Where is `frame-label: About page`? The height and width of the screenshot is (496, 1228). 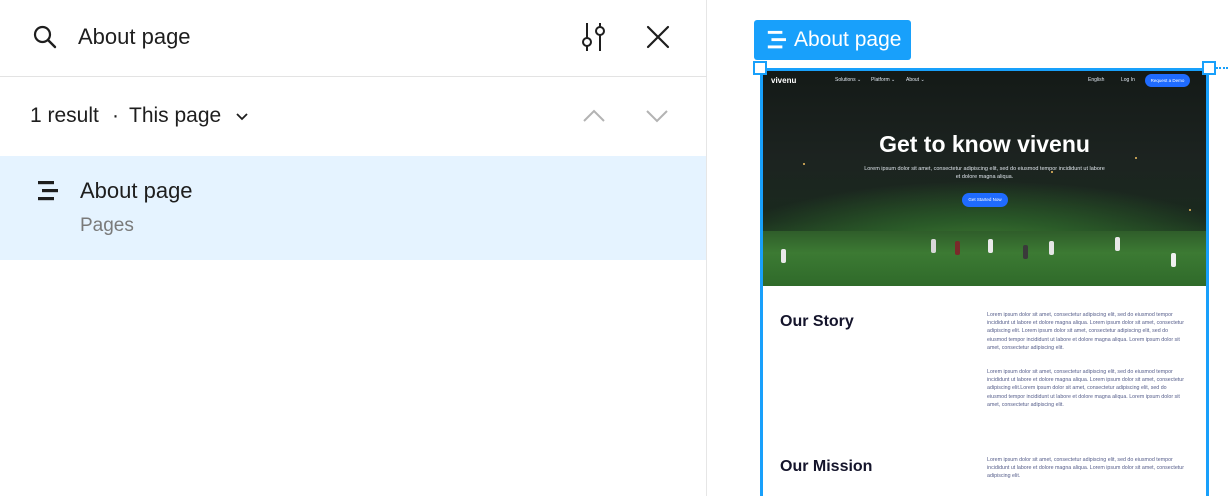
frame-label: About page is located at coordinates (833, 40).